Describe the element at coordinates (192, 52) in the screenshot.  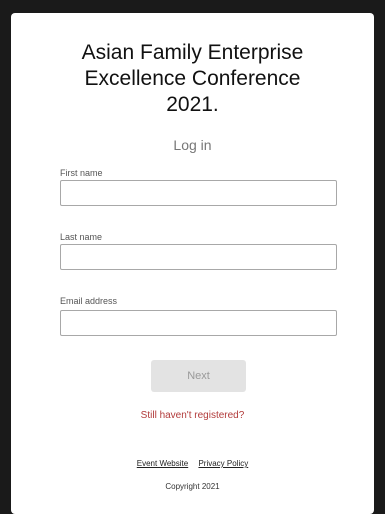
I see `title-line: Asian Family Enterprise` at that location.